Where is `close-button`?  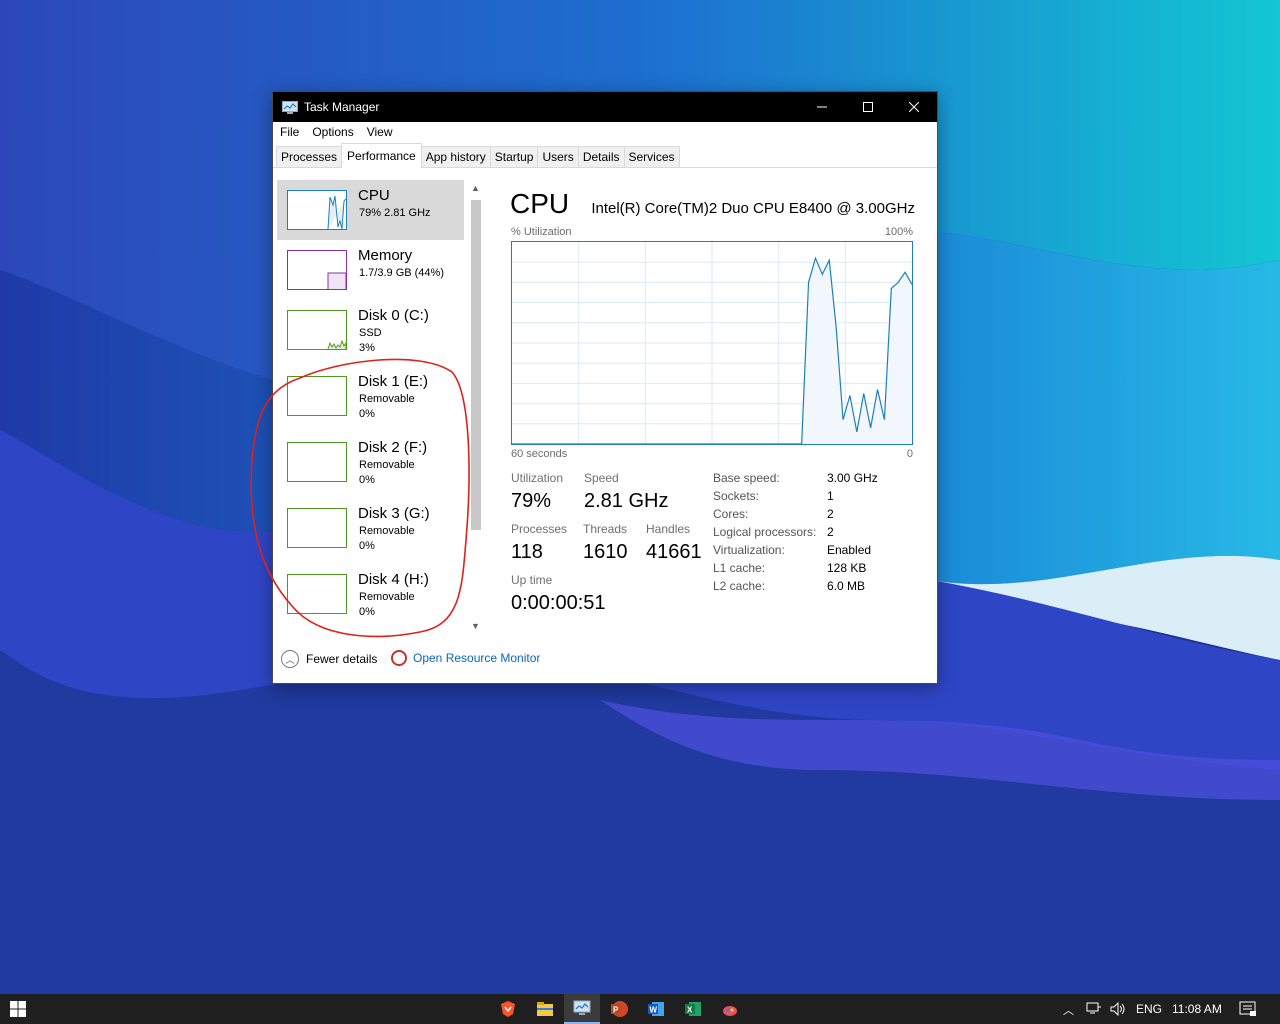 close-button is located at coordinates (914, 107).